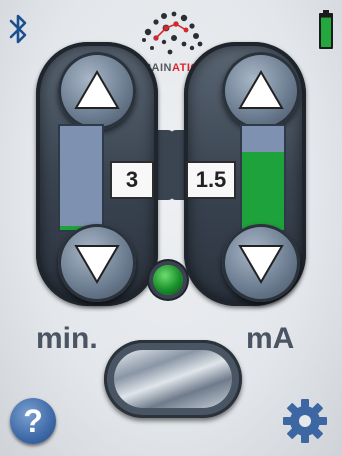 Image resolution: width=342 pixels, height=456 pixels. I want to click on duration-level-bar, so click(81, 178).